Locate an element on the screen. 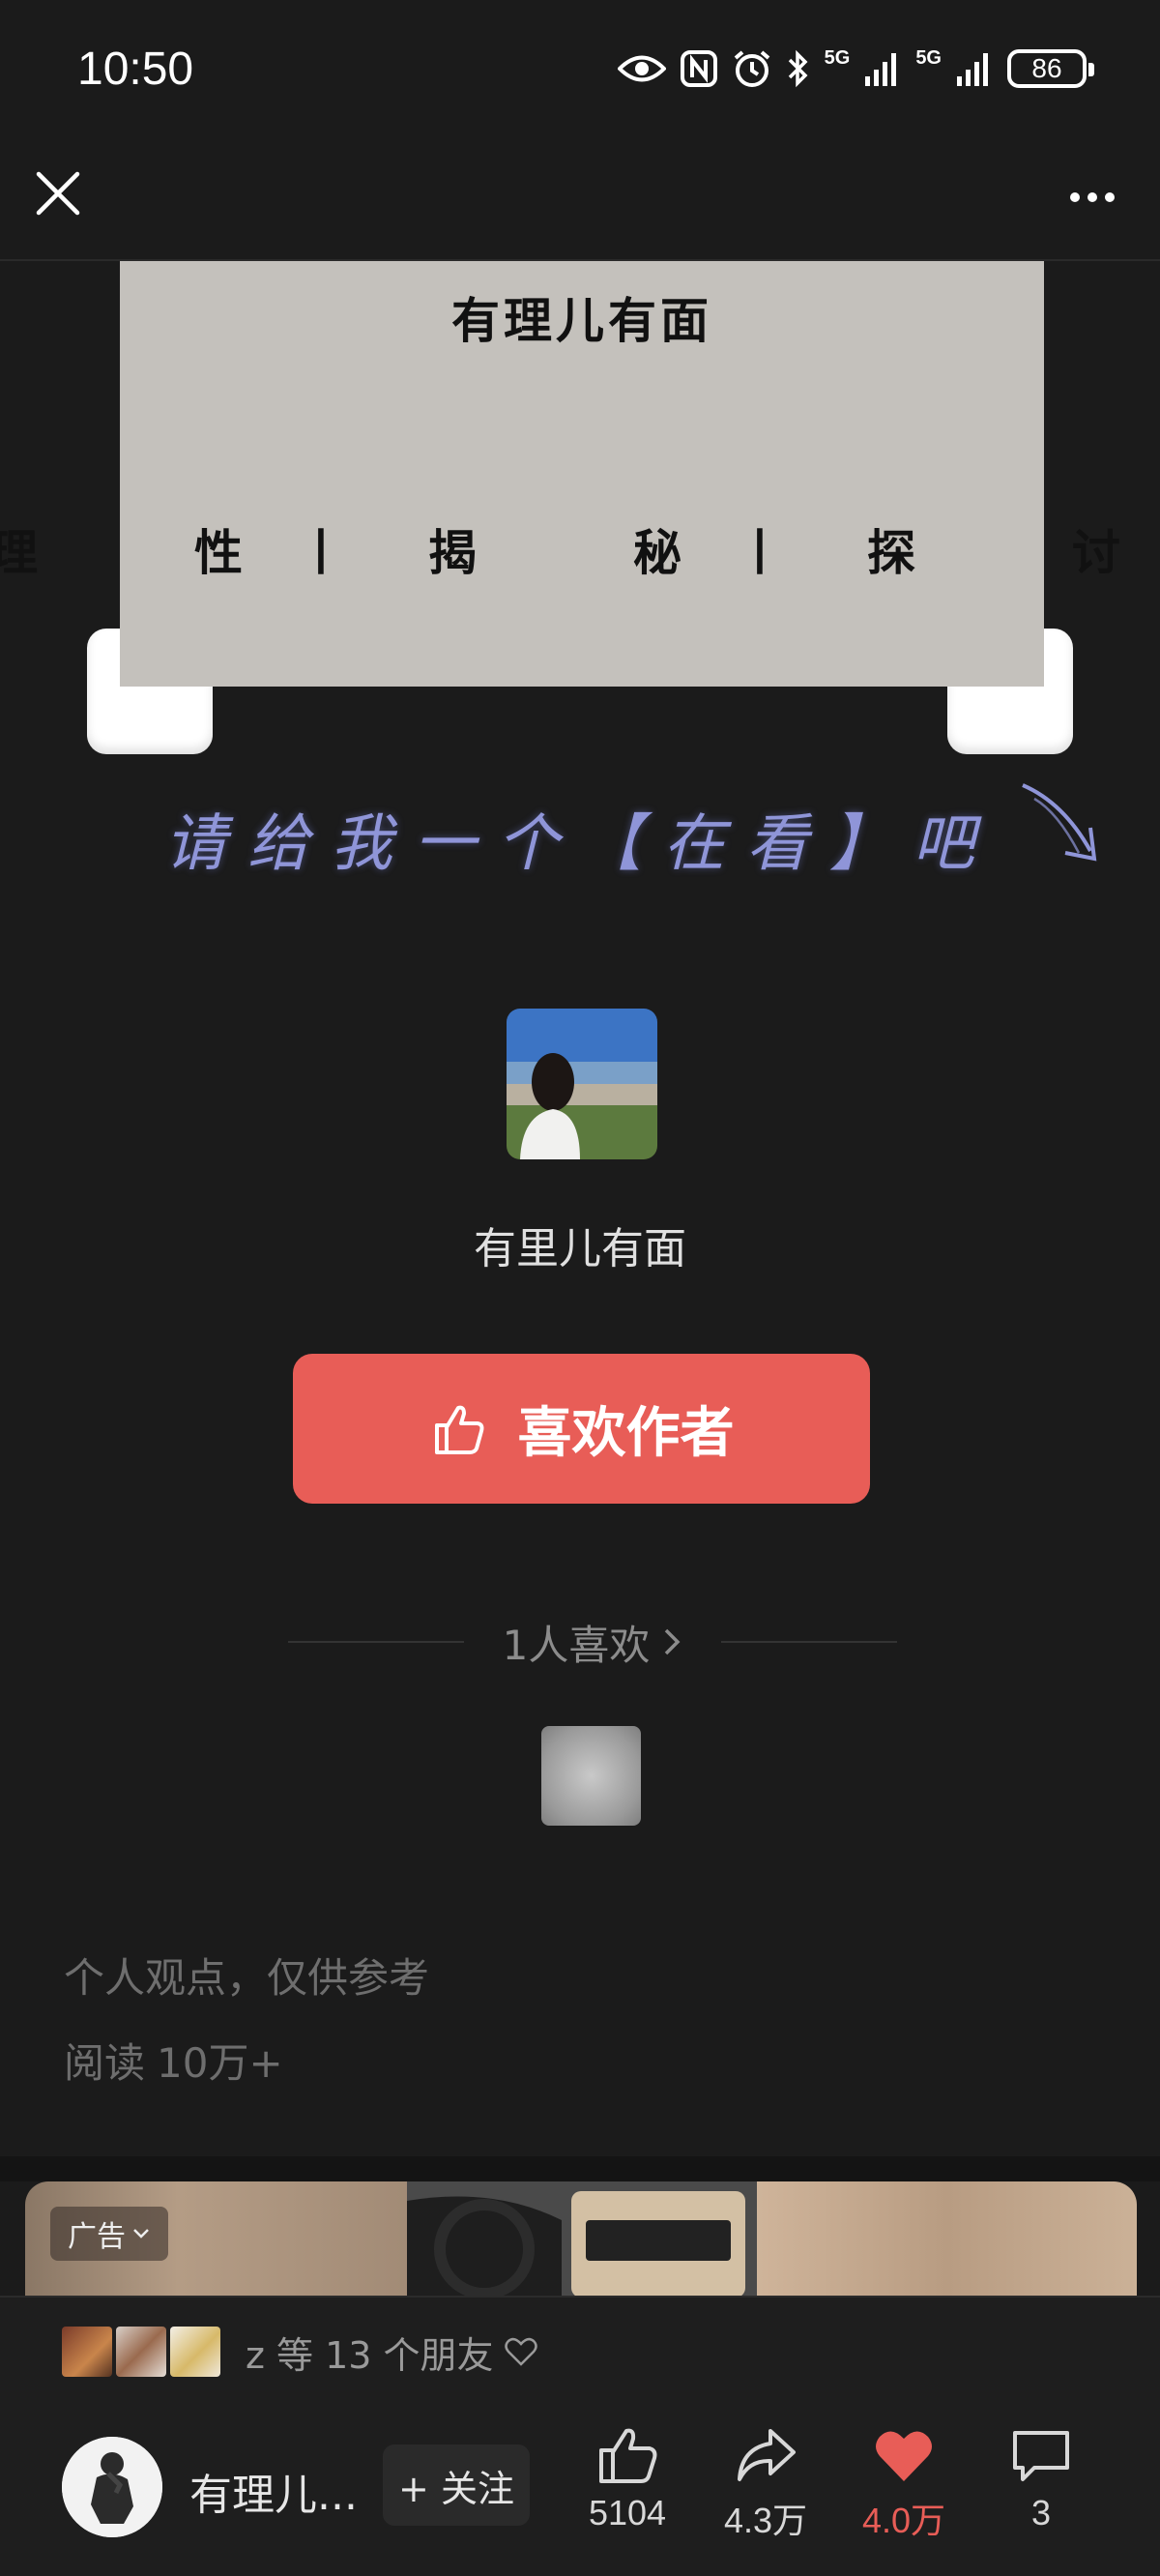 The height and width of the screenshot is (2576, 1160). watch-cta-text: 请给我一个【在看】吧 is located at coordinates (580, 844).